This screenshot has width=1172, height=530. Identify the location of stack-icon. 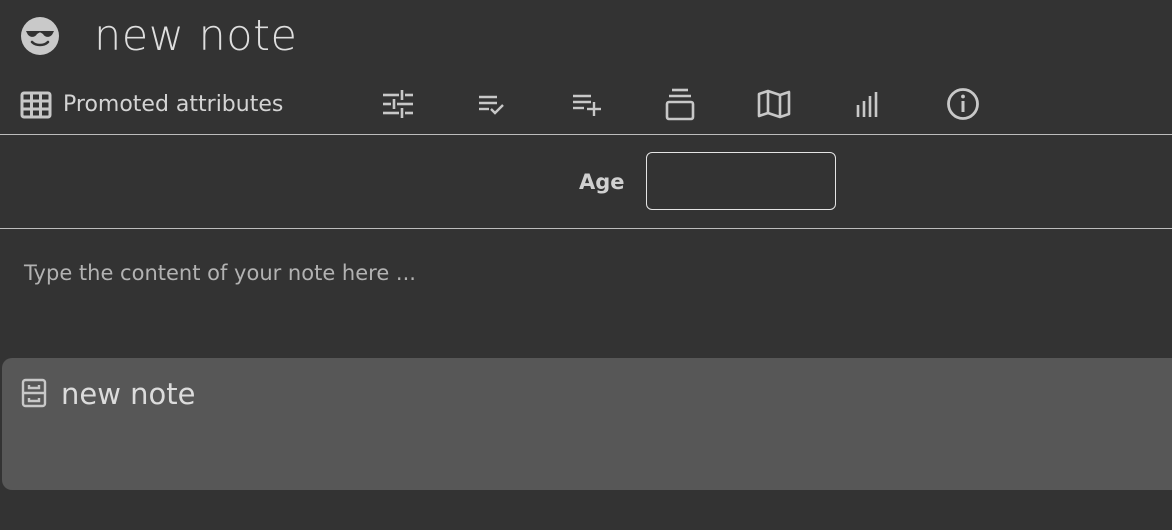
(680, 104).